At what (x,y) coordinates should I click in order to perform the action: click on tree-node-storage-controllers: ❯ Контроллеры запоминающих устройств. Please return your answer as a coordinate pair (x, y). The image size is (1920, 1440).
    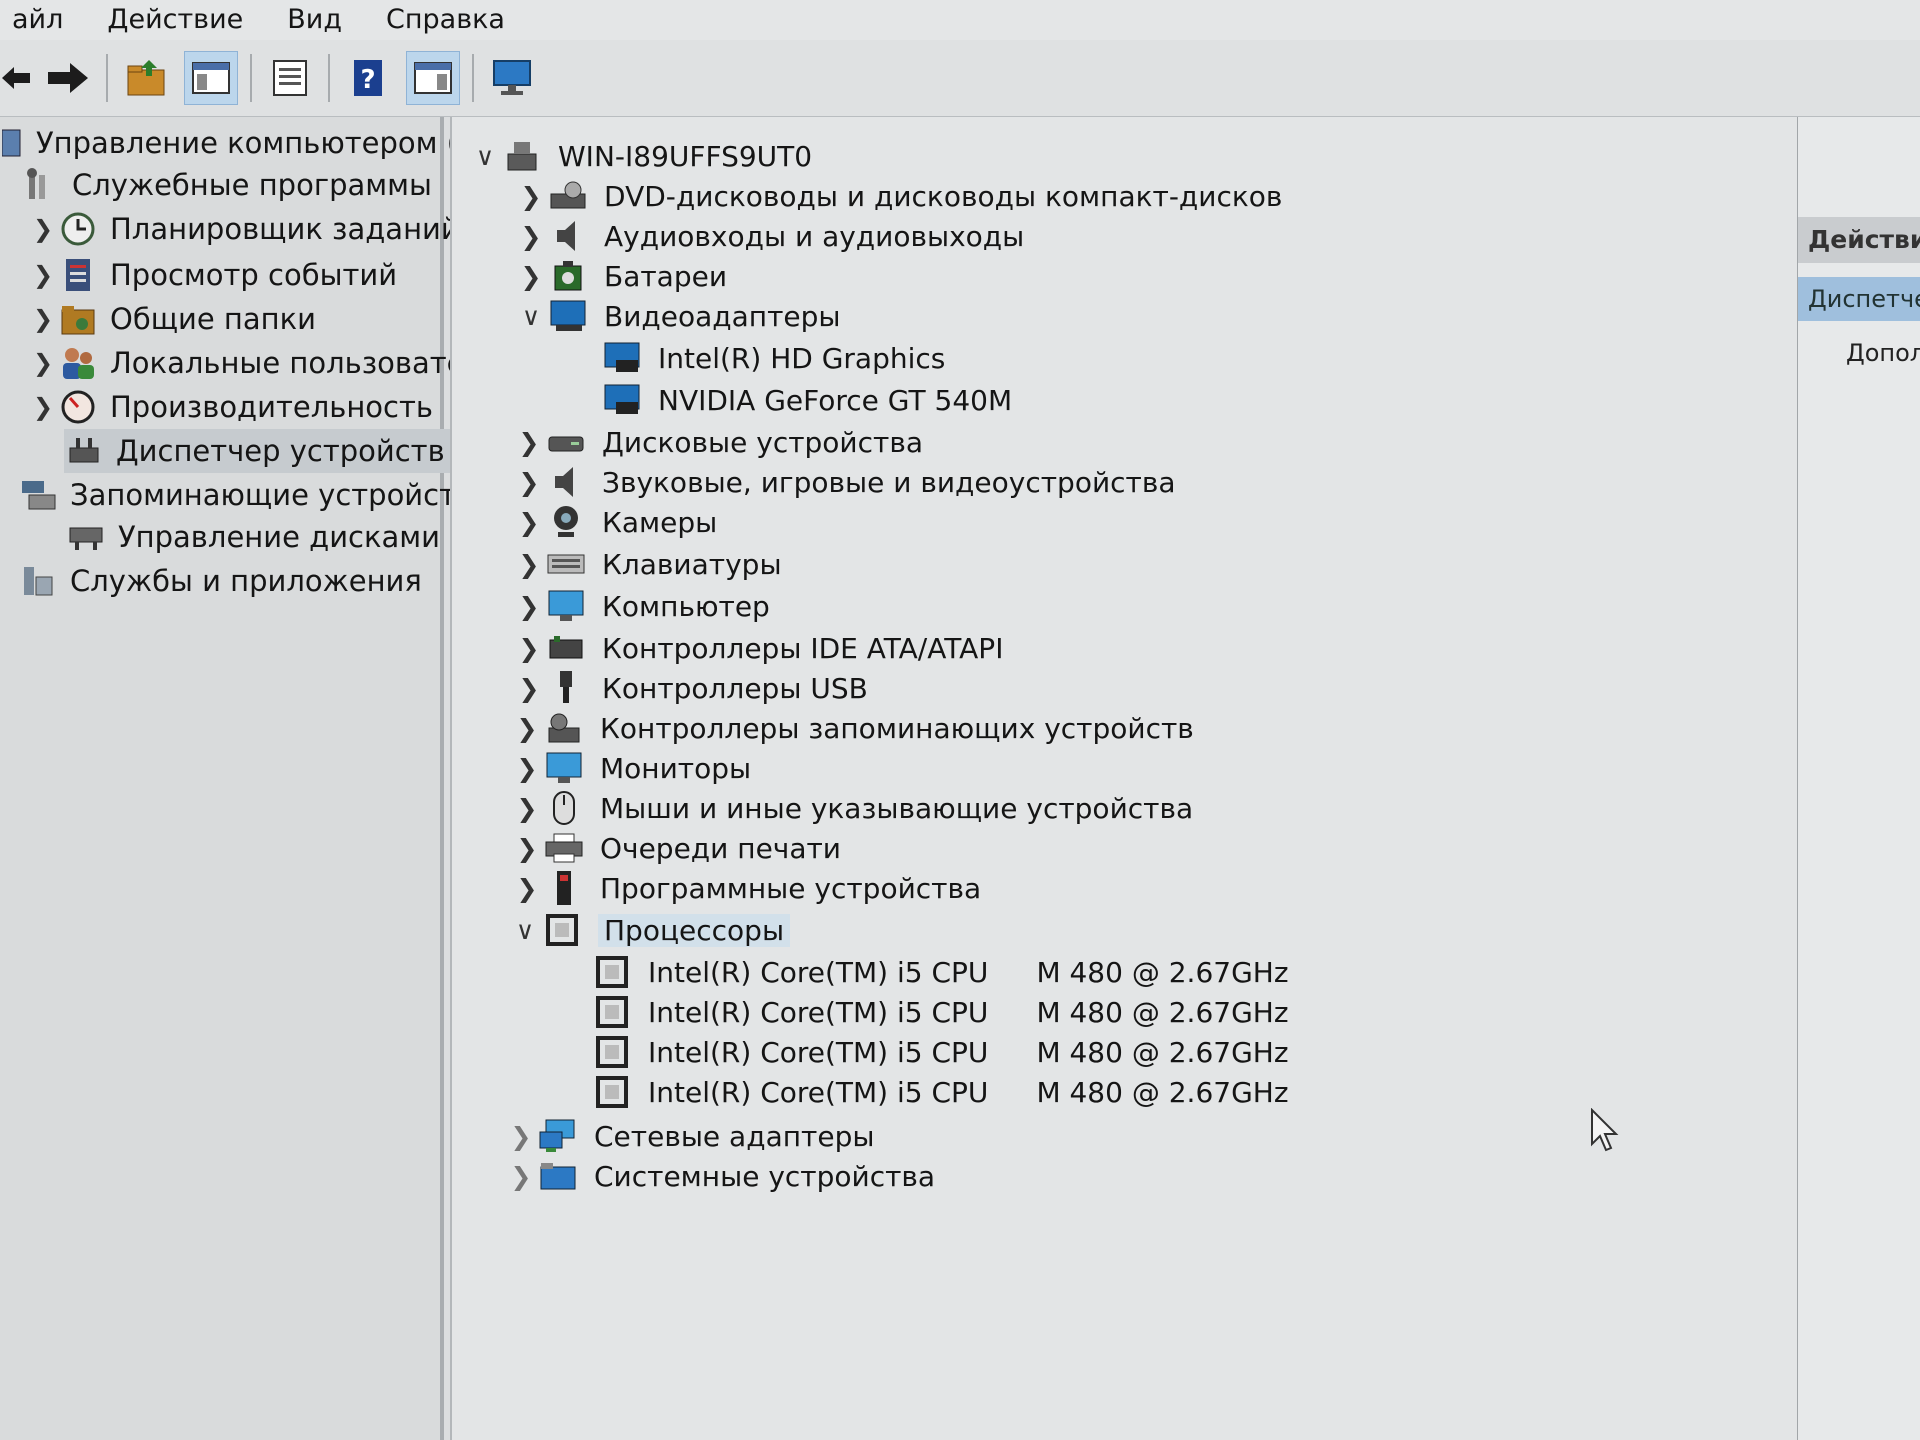
    Looking at the image, I should click on (852, 728).